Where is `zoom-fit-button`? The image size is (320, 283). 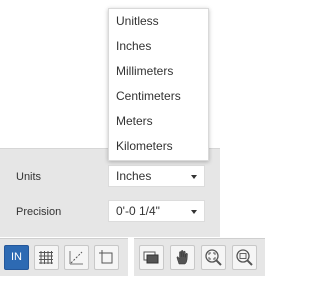
zoom-fit-button is located at coordinates (213, 257).